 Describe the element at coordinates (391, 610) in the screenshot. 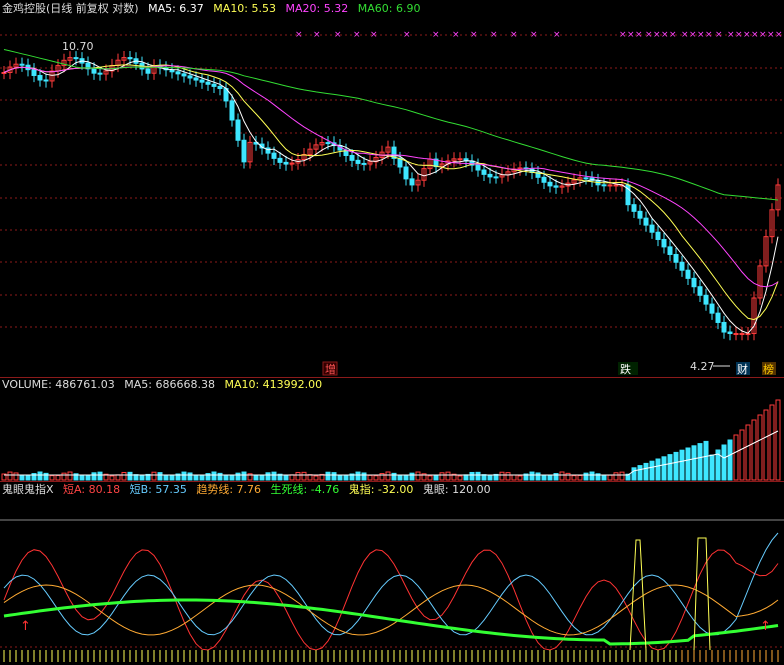

I see `trend-line` at that location.